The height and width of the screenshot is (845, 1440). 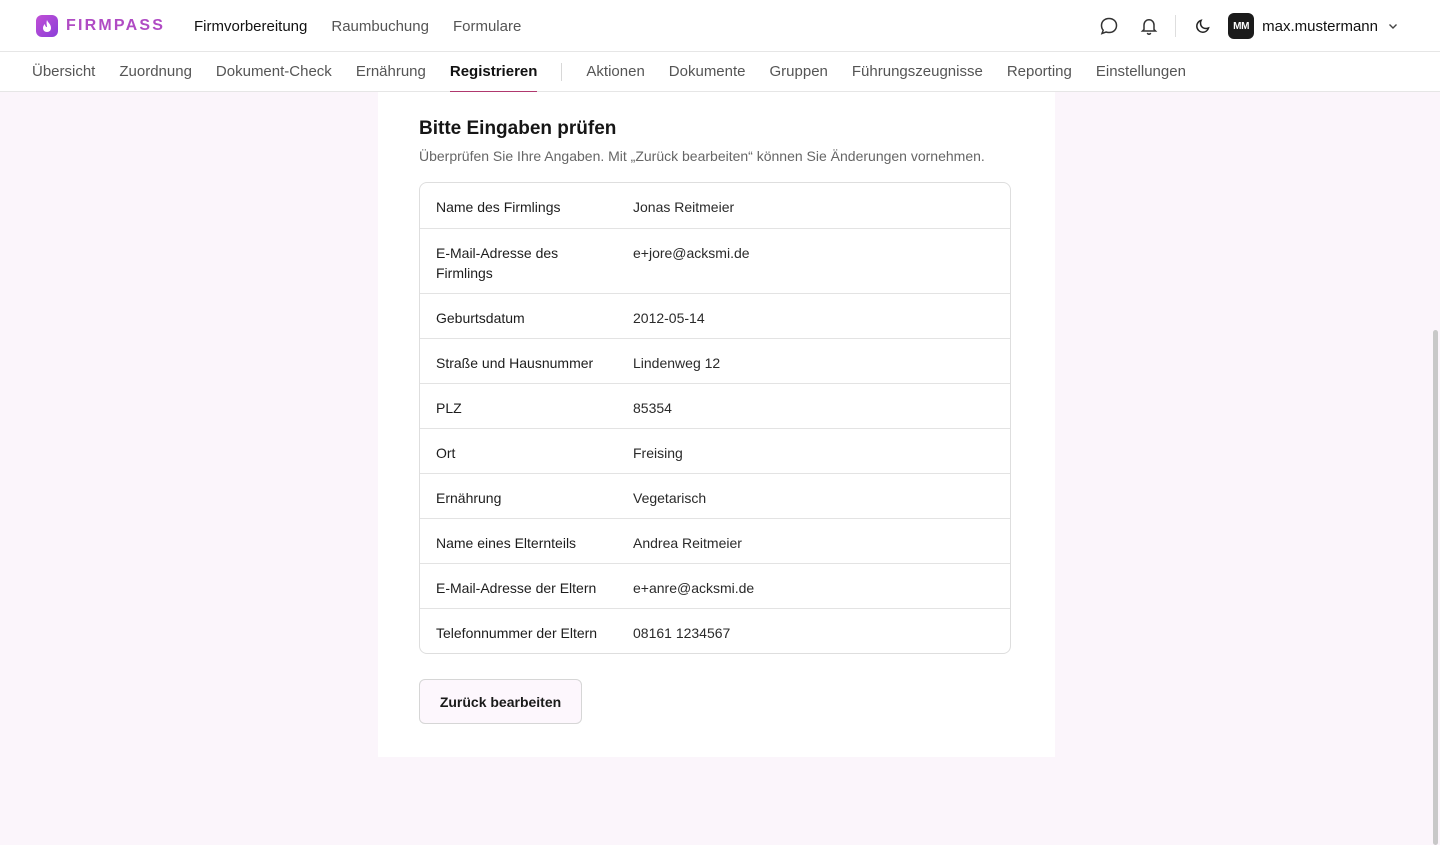 I want to click on row-value: Vegetarisch, so click(x=670, y=498).